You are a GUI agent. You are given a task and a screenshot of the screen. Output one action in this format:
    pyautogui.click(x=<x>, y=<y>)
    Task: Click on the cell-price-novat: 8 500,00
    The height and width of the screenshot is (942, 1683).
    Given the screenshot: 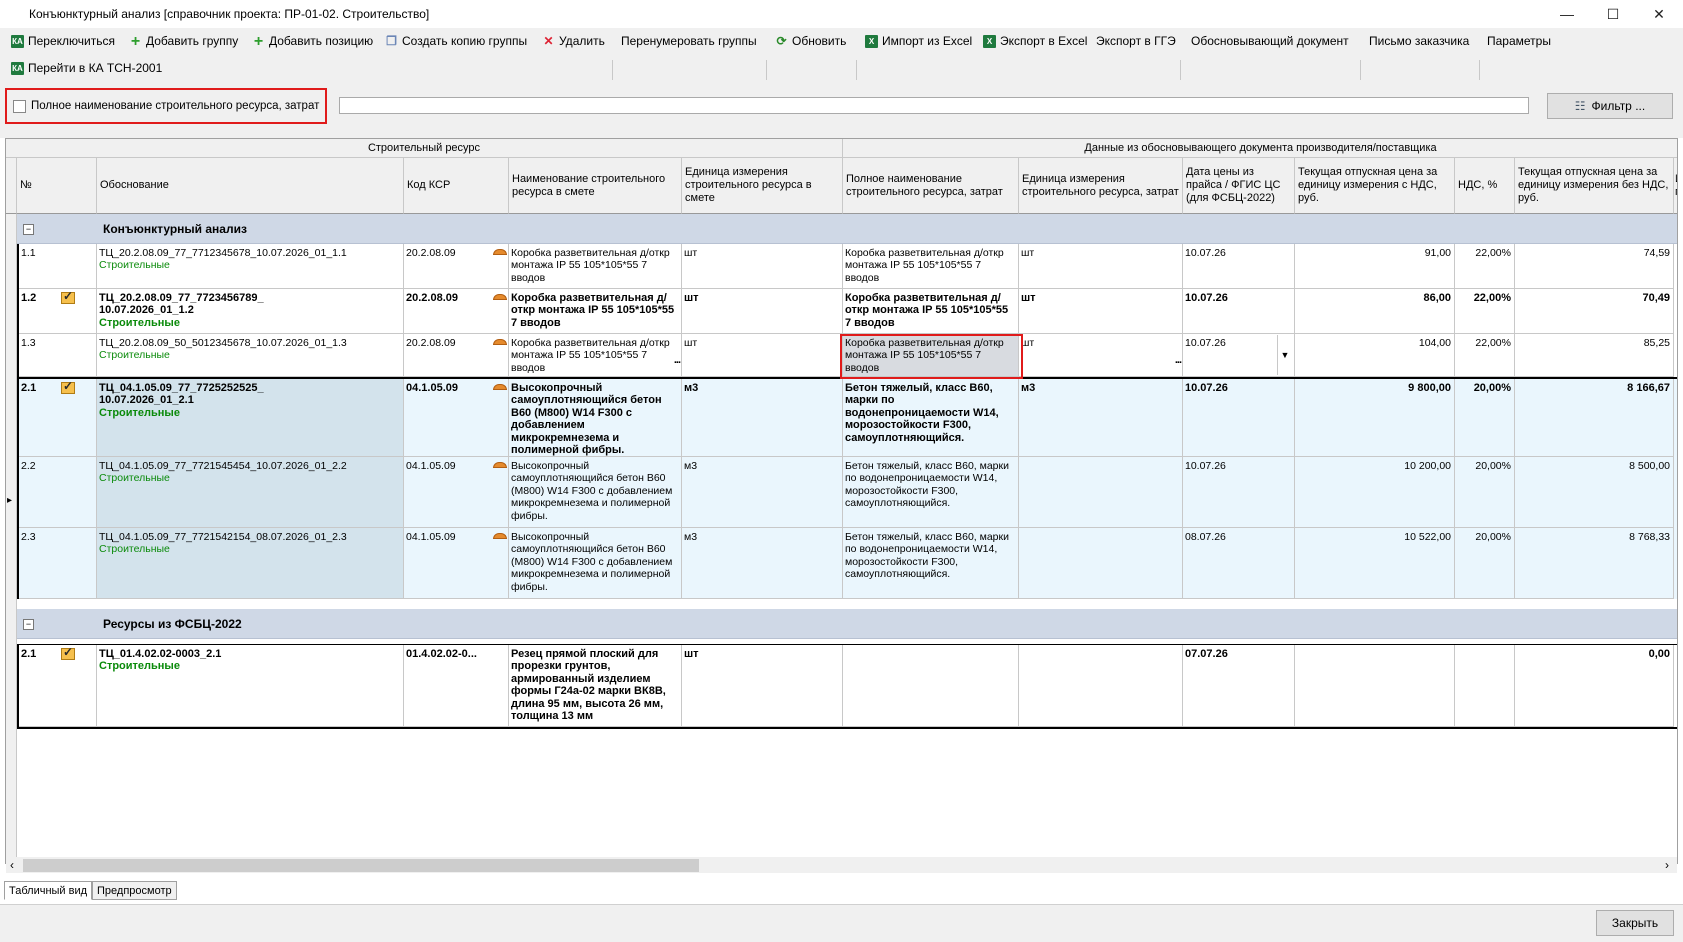 What is the action you would take?
    pyautogui.click(x=1594, y=492)
    